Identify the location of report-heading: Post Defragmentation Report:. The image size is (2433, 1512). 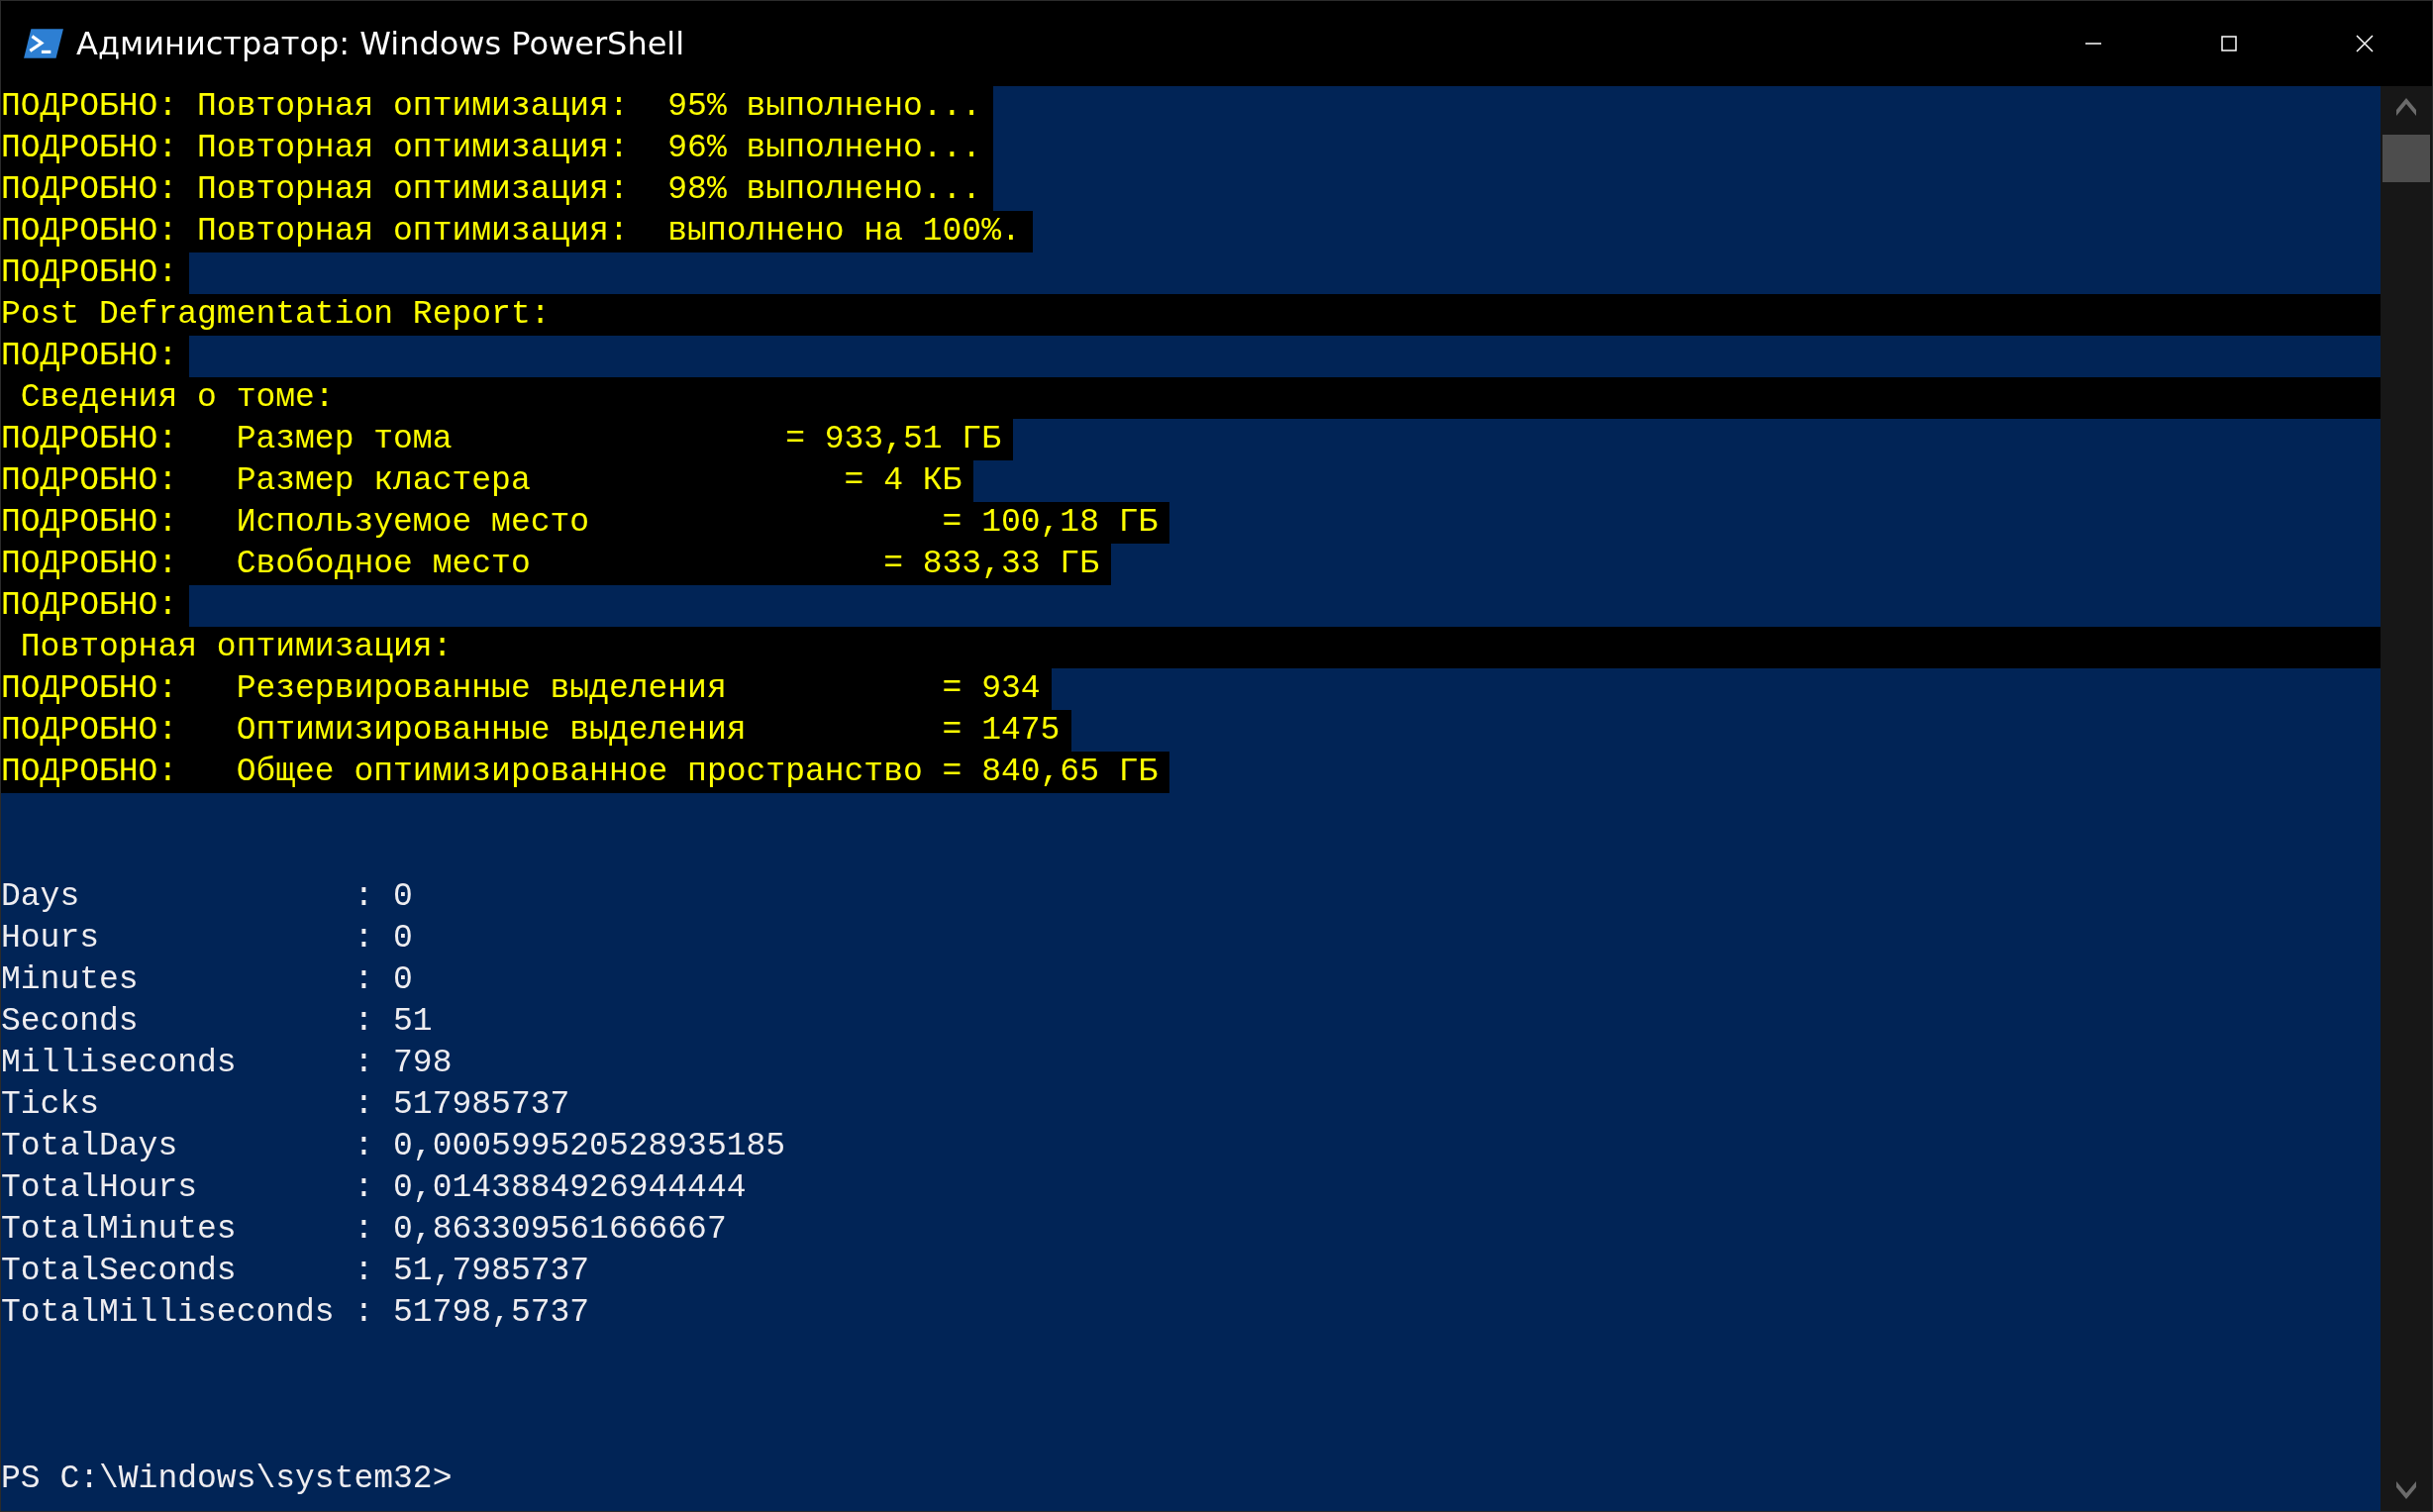
(276, 315).